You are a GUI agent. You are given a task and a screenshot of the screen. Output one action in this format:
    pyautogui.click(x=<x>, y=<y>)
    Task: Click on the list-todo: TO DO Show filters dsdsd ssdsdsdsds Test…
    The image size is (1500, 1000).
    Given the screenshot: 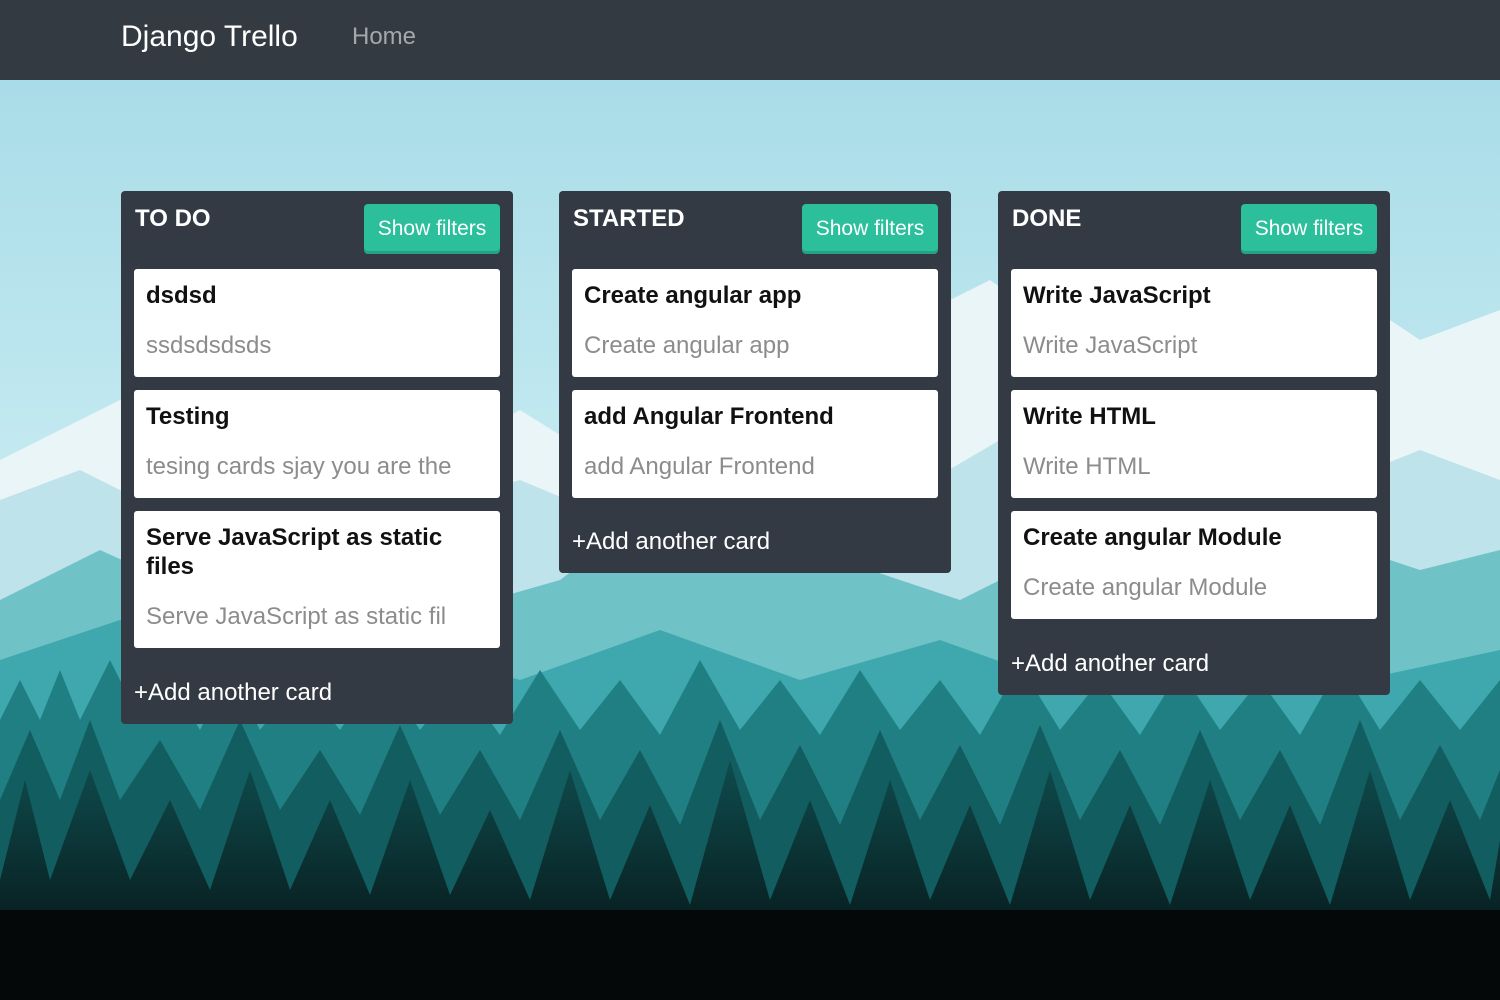 What is the action you would take?
    pyautogui.click(x=317, y=457)
    